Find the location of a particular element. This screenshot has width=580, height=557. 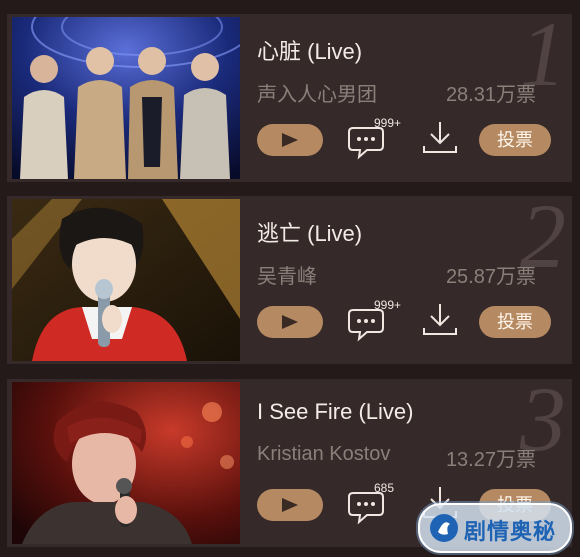

vote-count: 13.27万票 is located at coordinates (490, 460).